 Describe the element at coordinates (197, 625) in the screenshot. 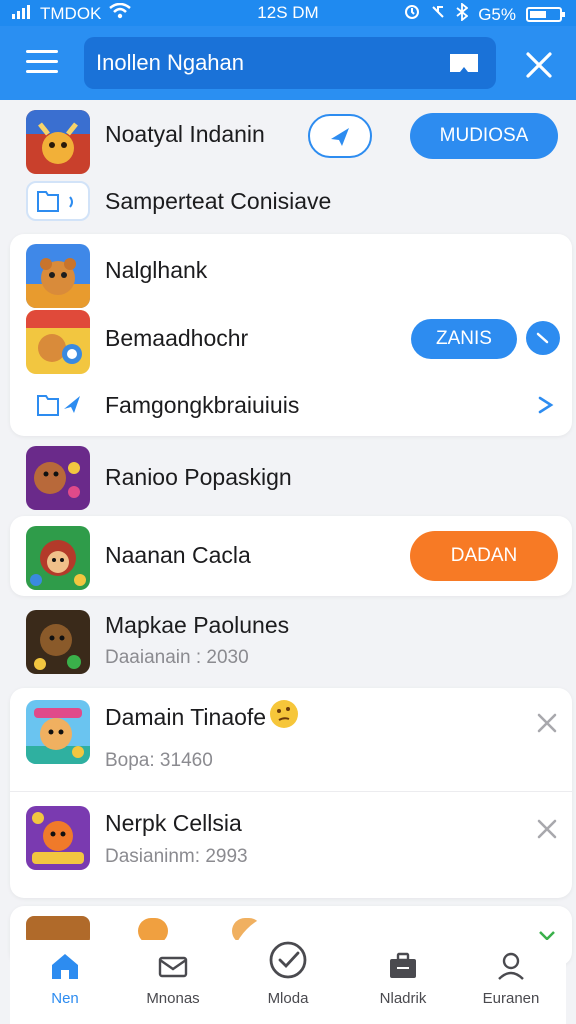

I see `item-title: Mapkae Paolunes` at that location.